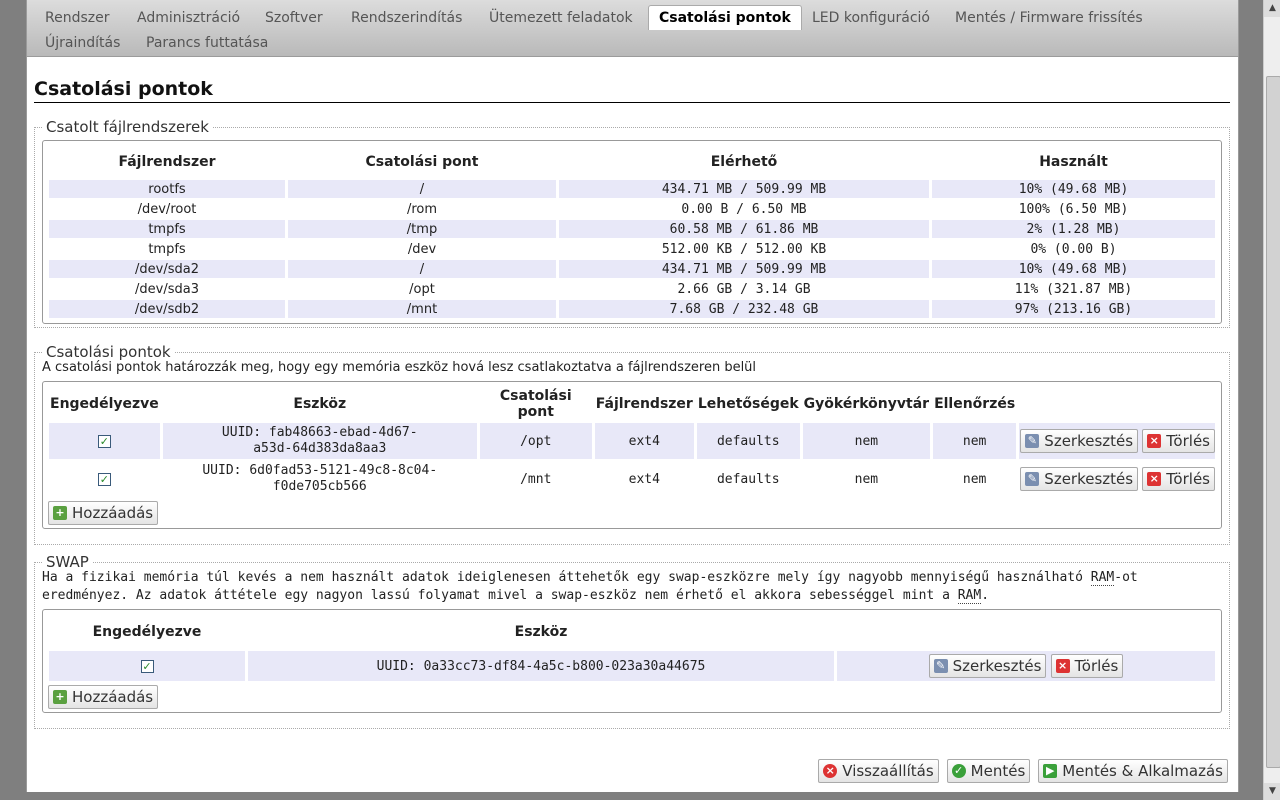 This screenshot has width=1280, height=800. I want to click on header-rootdir: Gyökérkönyvtár, so click(866, 404).